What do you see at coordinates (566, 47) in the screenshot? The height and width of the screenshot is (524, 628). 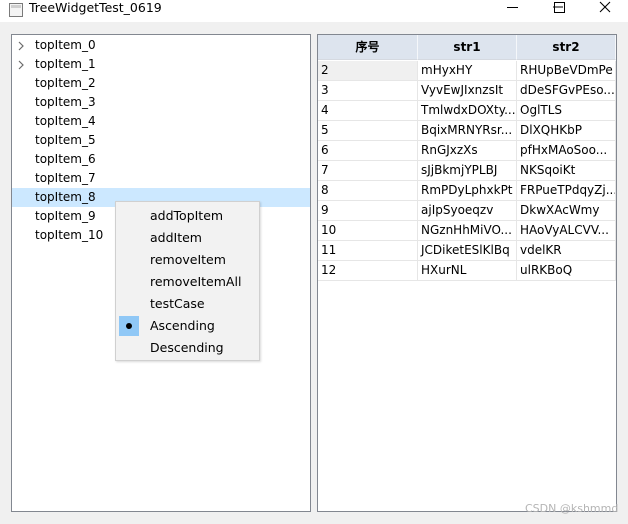 I see `column-header-str2: str2` at bounding box center [566, 47].